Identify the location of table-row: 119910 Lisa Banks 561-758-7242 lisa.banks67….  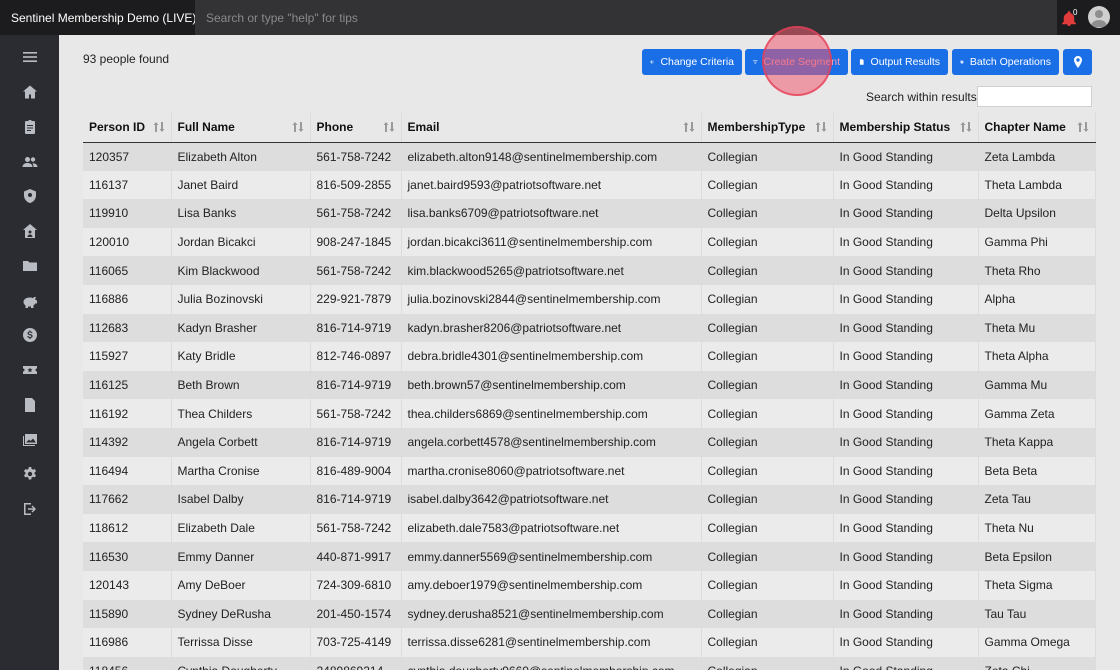
(589, 213).